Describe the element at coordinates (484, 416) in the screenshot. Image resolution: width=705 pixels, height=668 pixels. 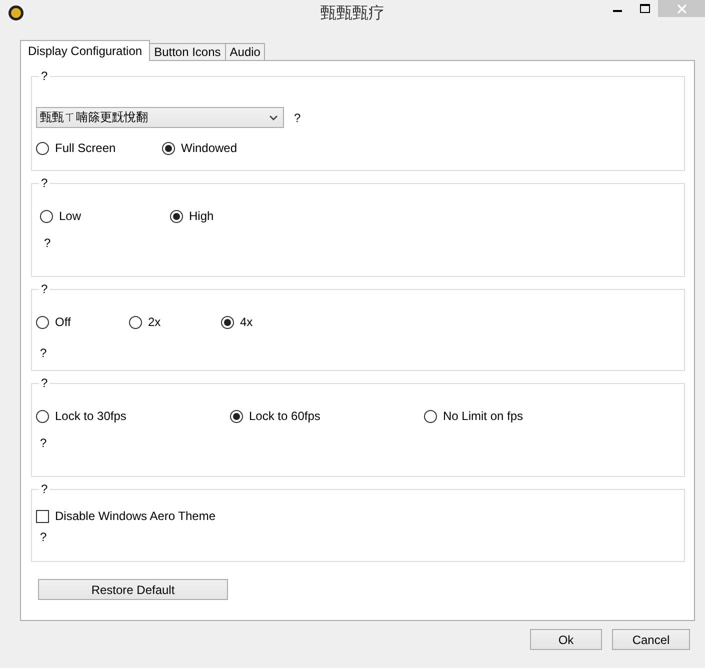
I see `radio-button: No Limit on fps` at that location.